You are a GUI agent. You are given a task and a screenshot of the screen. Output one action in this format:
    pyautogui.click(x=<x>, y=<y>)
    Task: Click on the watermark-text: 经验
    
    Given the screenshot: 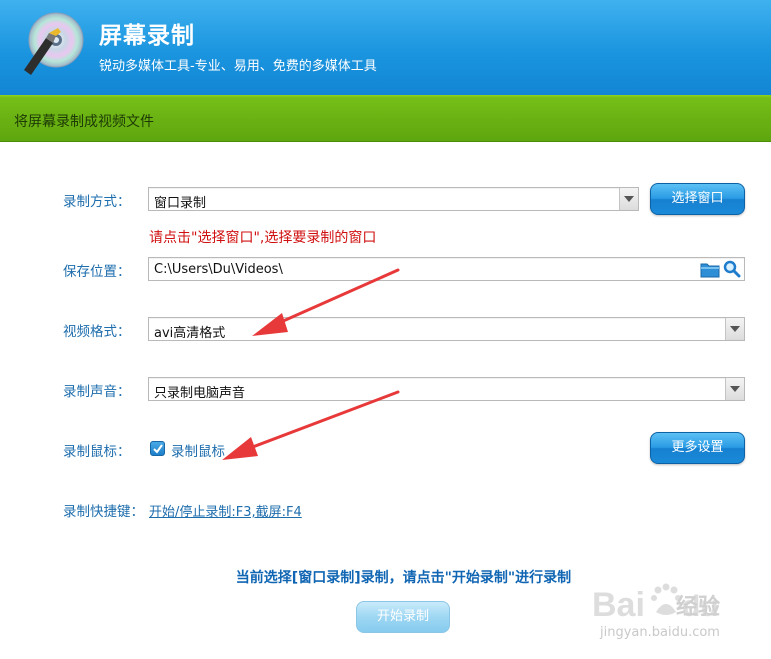 What is the action you would take?
    pyautogui.click(x=698, y=607)
    